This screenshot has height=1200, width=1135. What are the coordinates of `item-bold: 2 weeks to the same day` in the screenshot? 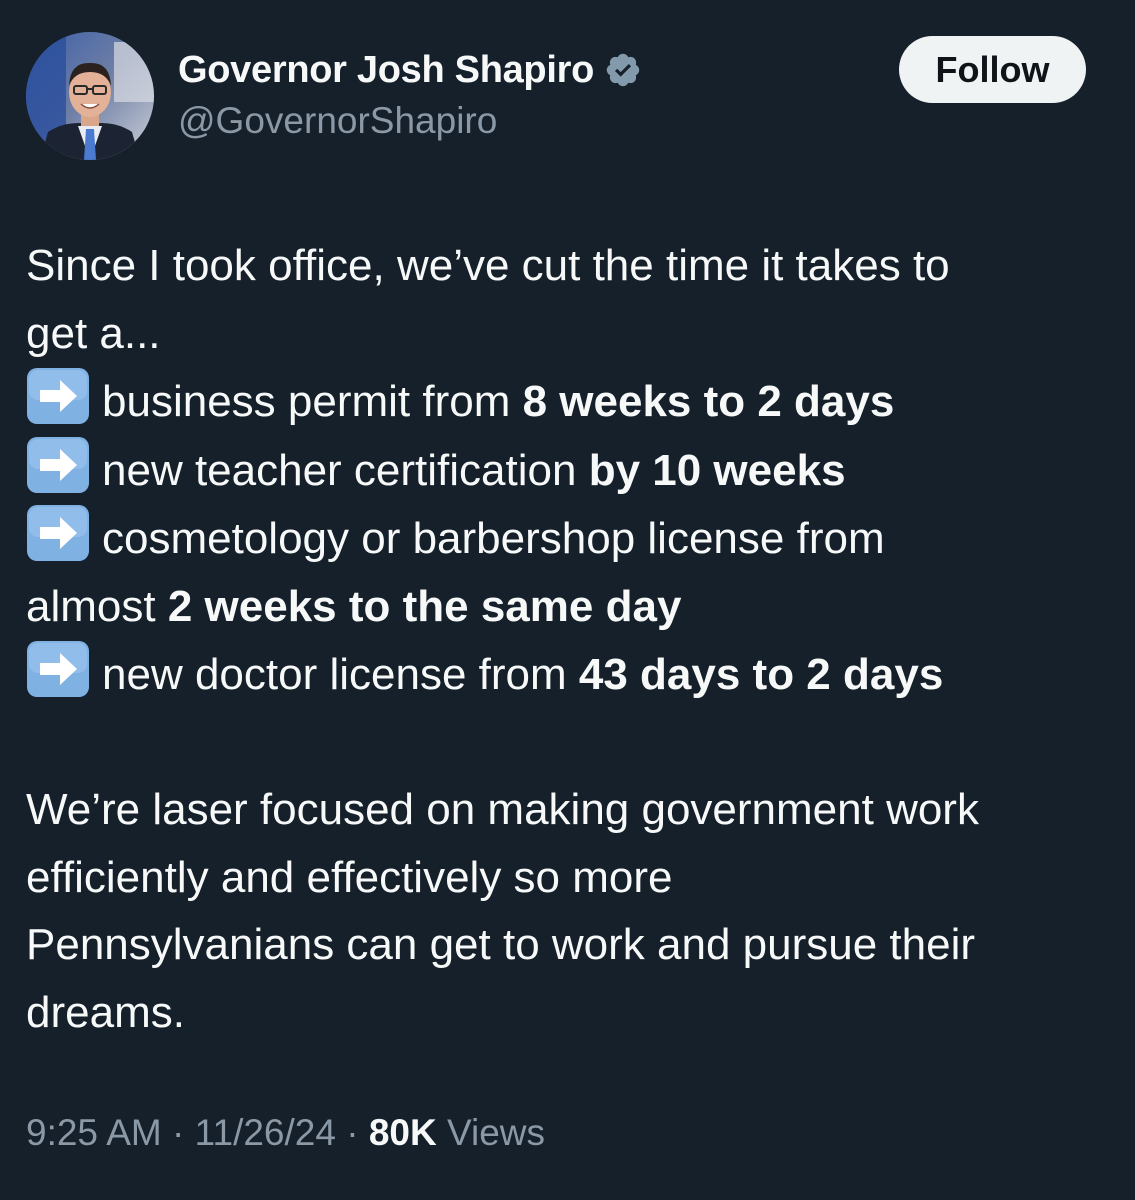 It's located at (424, 606).